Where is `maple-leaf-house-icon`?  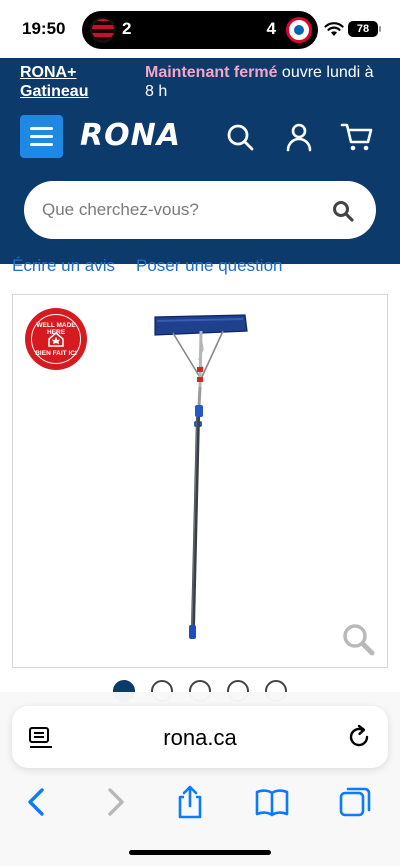
maple-leaf-house-icon is located at coordinates (56, 339).